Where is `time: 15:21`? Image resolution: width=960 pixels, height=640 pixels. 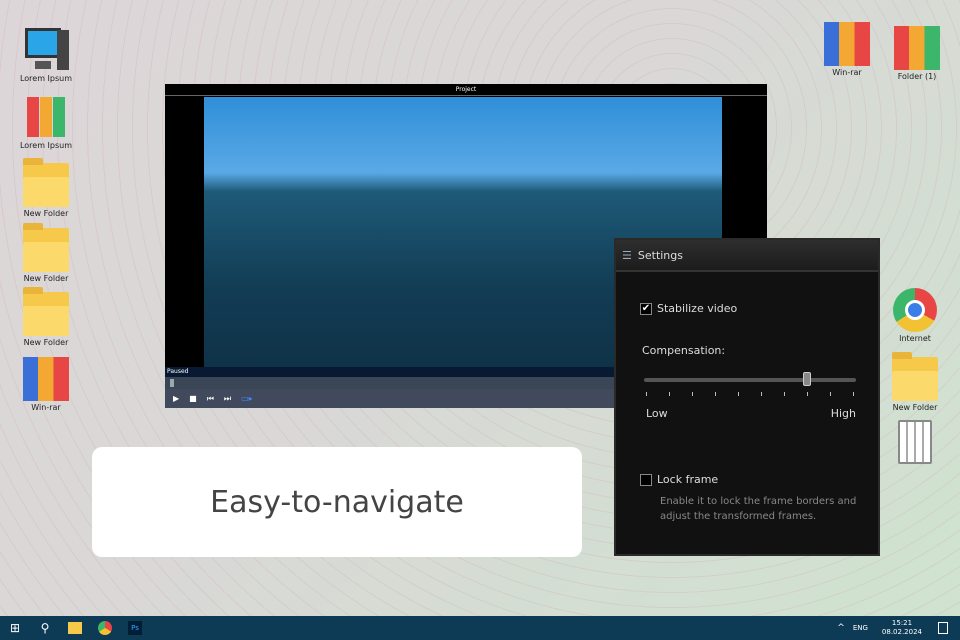
time: 15:21 is located at coordinates (902, 623).